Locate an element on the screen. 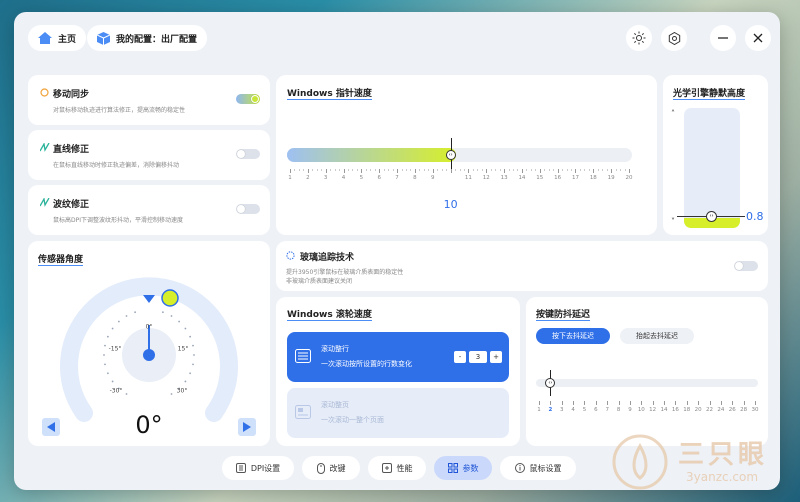  angle-snap-toggle is located at coordinates (248, 154).